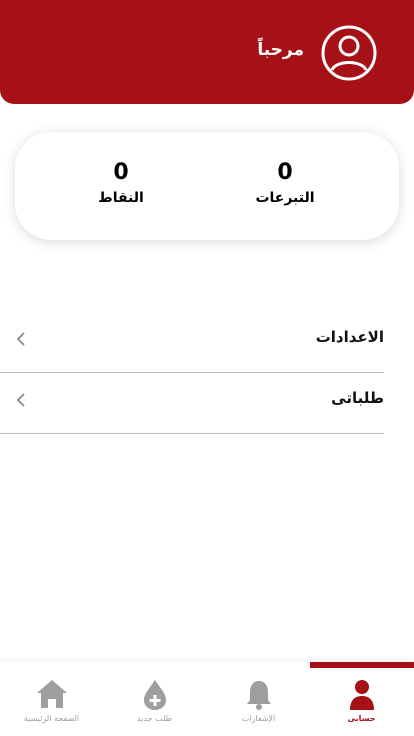  I want to click on tab-my-account-label: حسابى, so click(361, 718).